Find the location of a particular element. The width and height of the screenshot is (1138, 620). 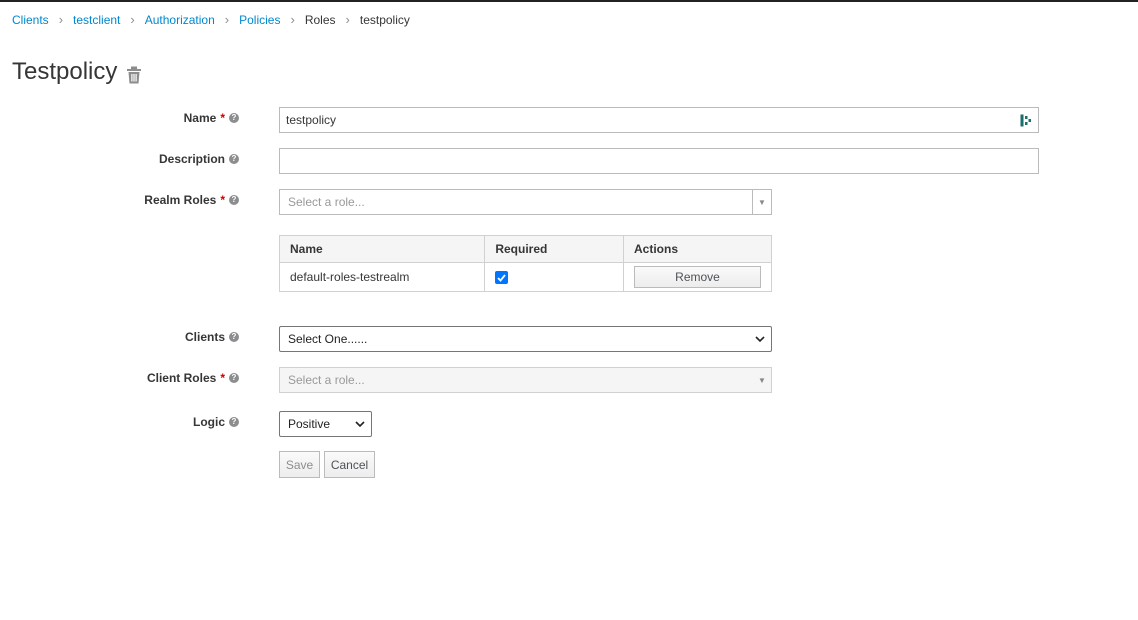

client-roles-label-text: Client Roles is located at coordinates (181, 378).